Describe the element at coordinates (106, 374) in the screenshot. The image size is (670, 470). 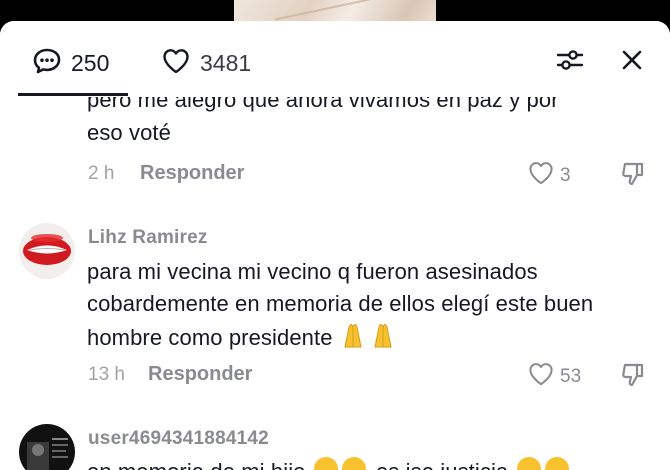
I see `comment-time: 13 h` at that location.